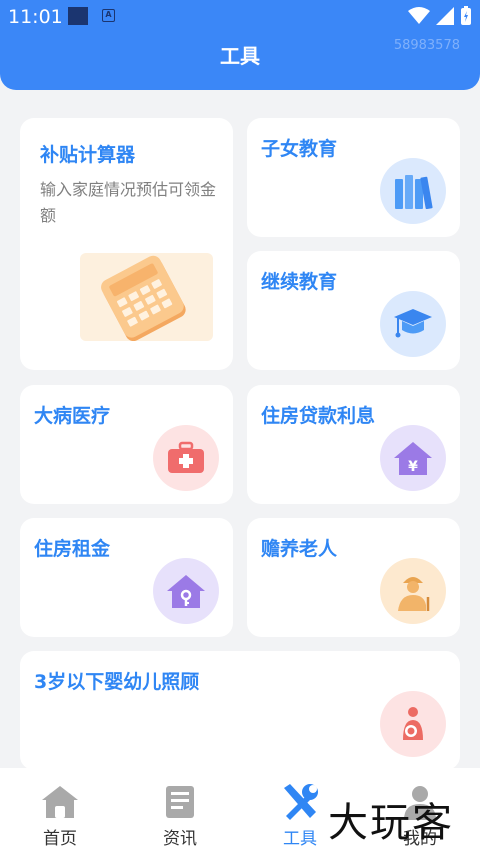  Describe the element at coordinates (88, 155) in the screenshot. I see `card-title: 补贴计算器` at that location.